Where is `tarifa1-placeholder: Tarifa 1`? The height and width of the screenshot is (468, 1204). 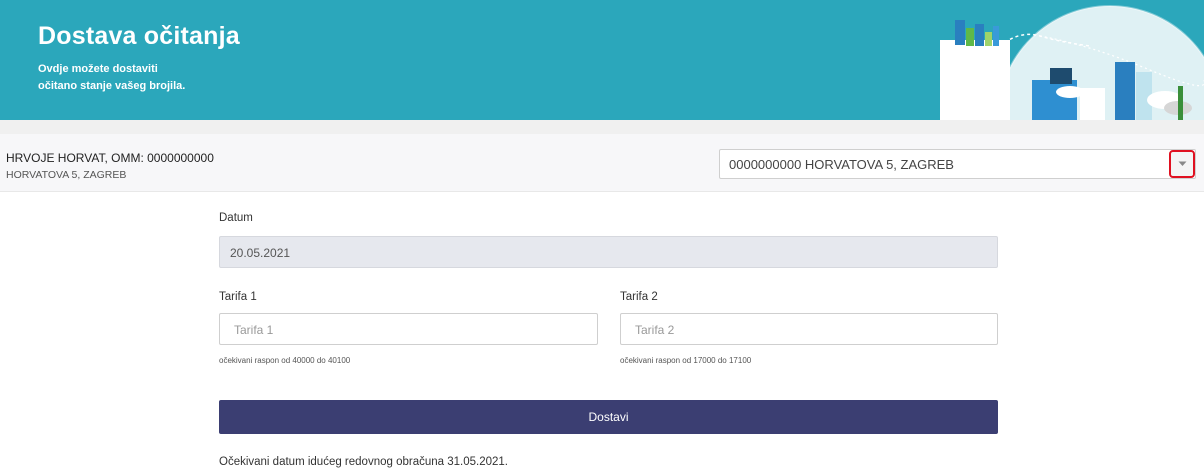
tarifa1-placeholder: Tarifa 1 is located at coordinates (254, 330).